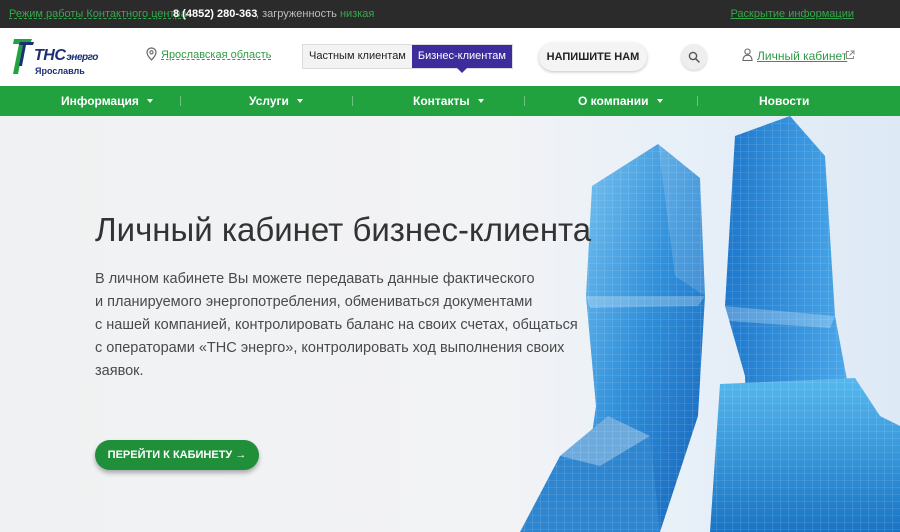 Image resolution: width=900 pixels, height=532 pixels. What do you see at coordinates (343, 229) in the screenshot?
I see `hero-title: Личный кабинет бизнес-клиента` at bounding box center [343, 229].